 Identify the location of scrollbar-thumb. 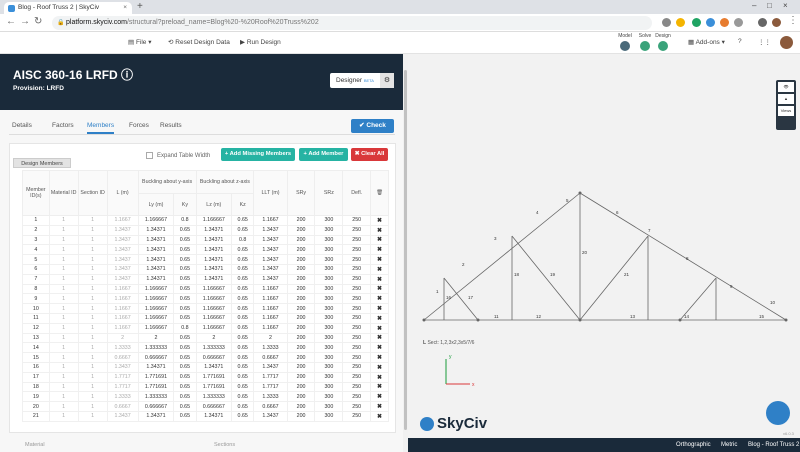
(405, 250).